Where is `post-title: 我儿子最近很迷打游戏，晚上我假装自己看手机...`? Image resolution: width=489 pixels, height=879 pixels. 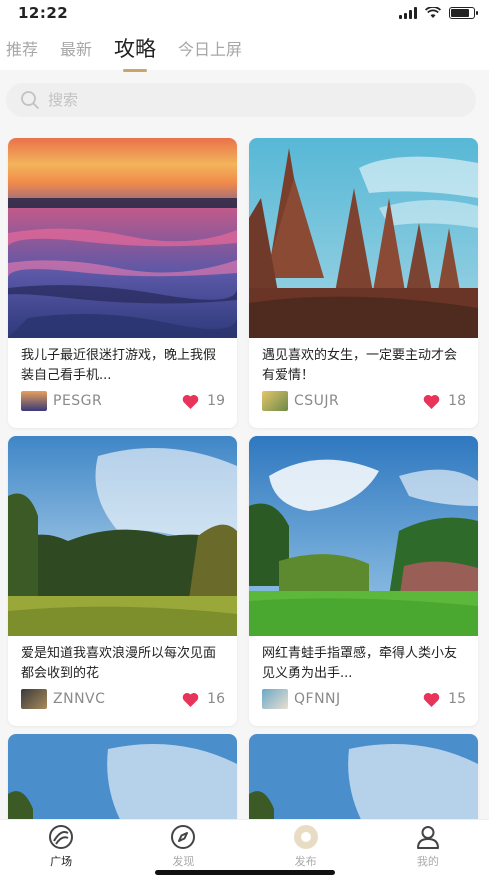
post-title: 我儿子最近很迷打游戏，晚上我假装自己看手机... is located at coordinates (119, 365).